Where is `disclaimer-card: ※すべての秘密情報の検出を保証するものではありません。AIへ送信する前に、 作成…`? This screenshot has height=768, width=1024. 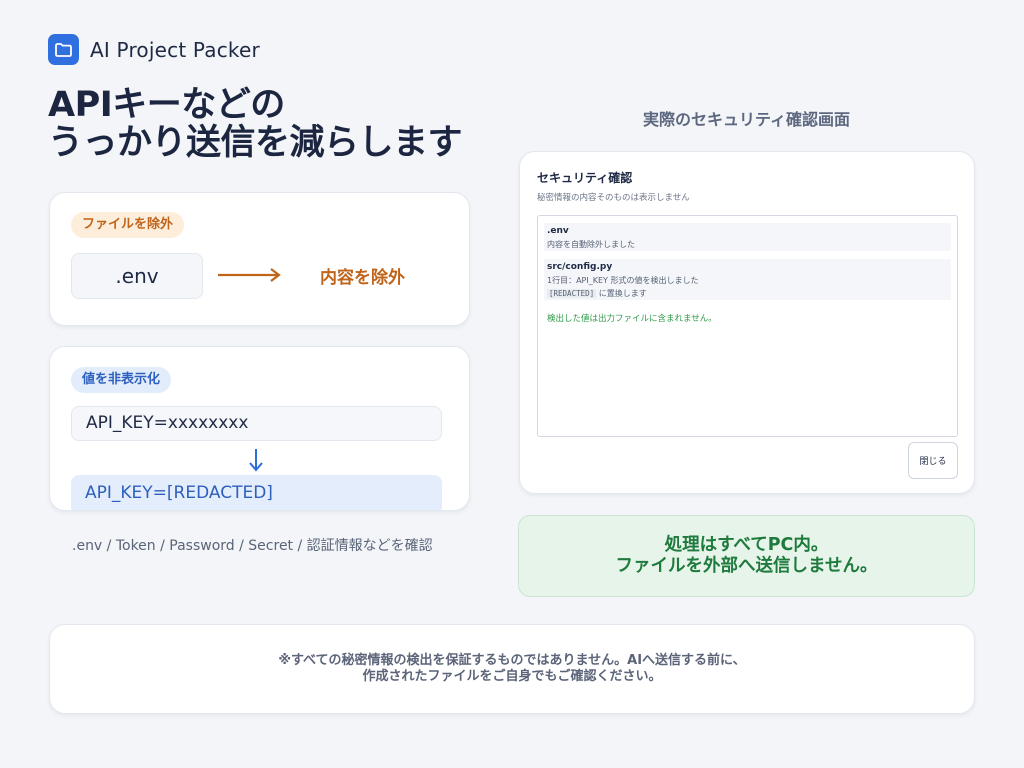
disclaimer-card: ※すべての秘密情報の検出を保証するものではありません。AIへ送信する前に、 作成… is located at coordinates (512, 669).